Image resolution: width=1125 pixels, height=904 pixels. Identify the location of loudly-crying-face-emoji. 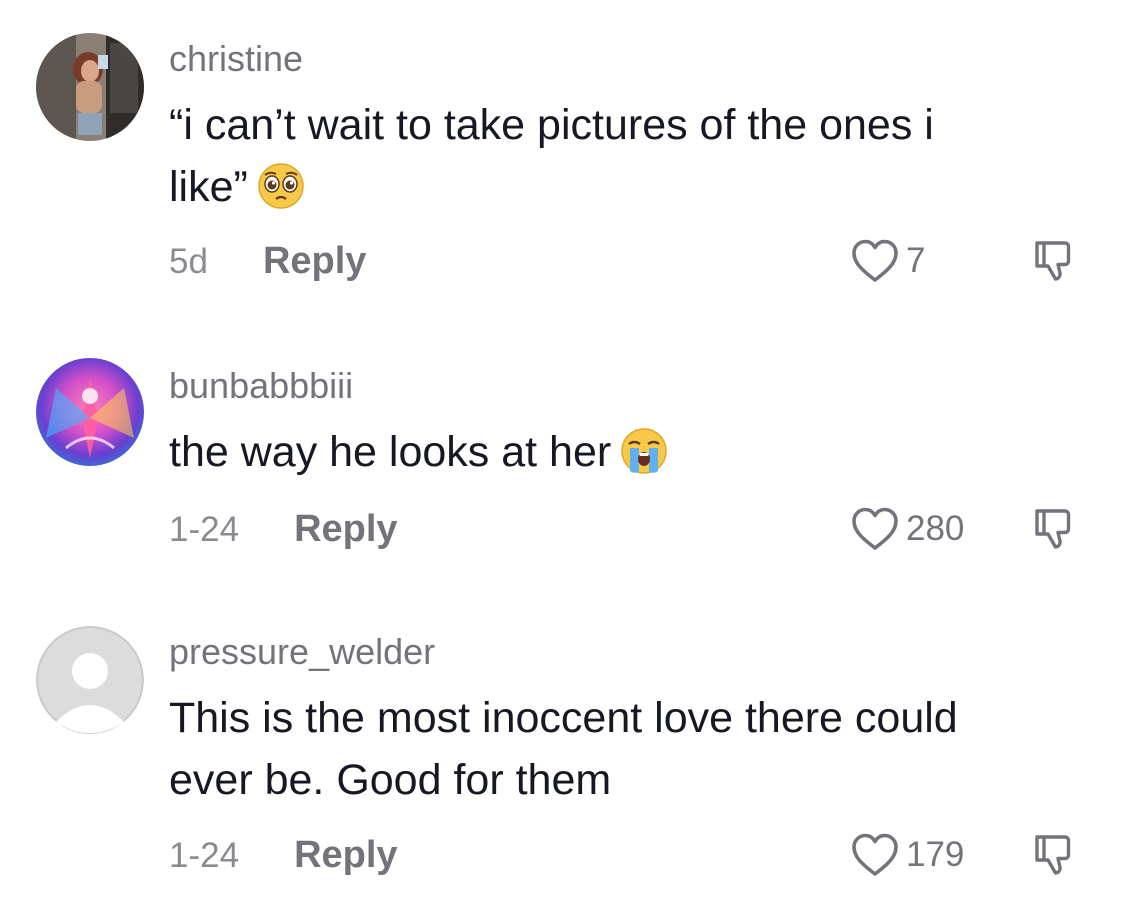
(644, 451).